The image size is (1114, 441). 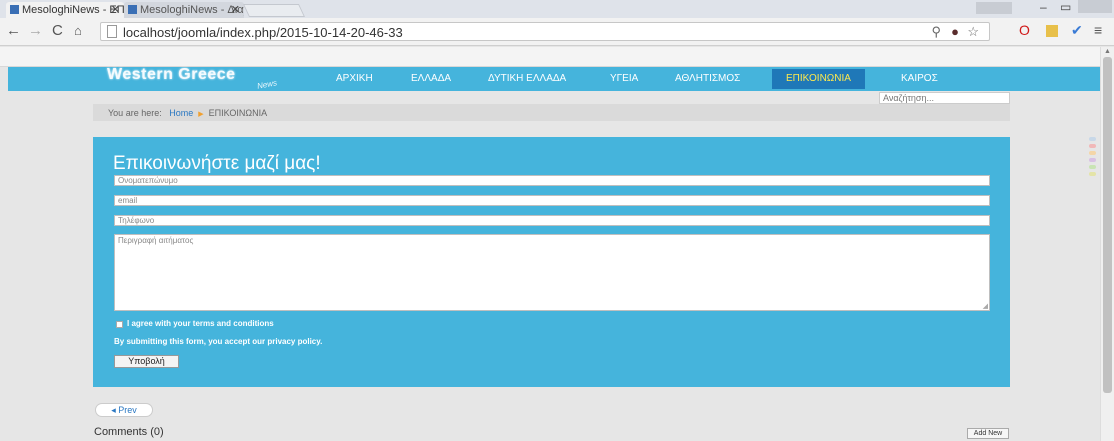 I want to click on browser-tab-active: MesologhiNews - ΕΠΙΚΟΙΝ ✕, so click(x=65, y=10).